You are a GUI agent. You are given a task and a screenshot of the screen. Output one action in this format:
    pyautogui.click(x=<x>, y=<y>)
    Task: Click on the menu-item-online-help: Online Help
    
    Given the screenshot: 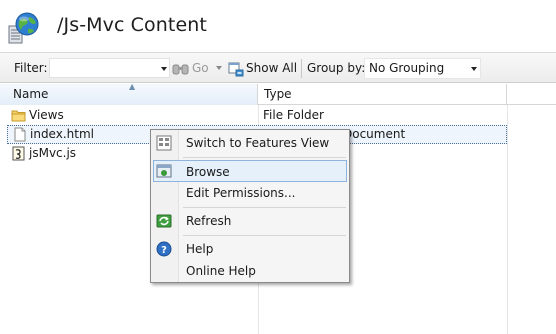 What is the action you would take?
    pyautogui.click(x=250, y=271)
    